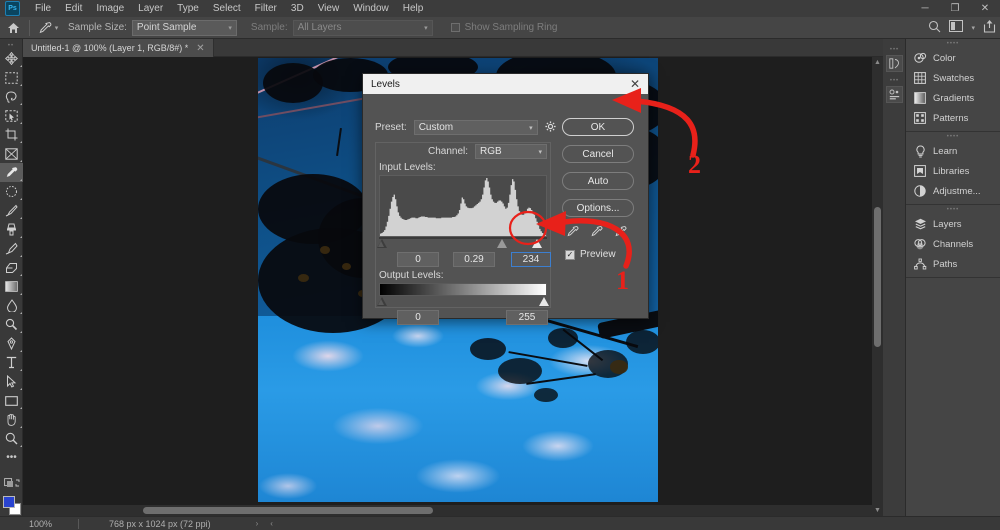 The image size is (1000, 530). Describe the element at coordinates (11, 438) in the screenshot. I see `zoom-tool` at that location.